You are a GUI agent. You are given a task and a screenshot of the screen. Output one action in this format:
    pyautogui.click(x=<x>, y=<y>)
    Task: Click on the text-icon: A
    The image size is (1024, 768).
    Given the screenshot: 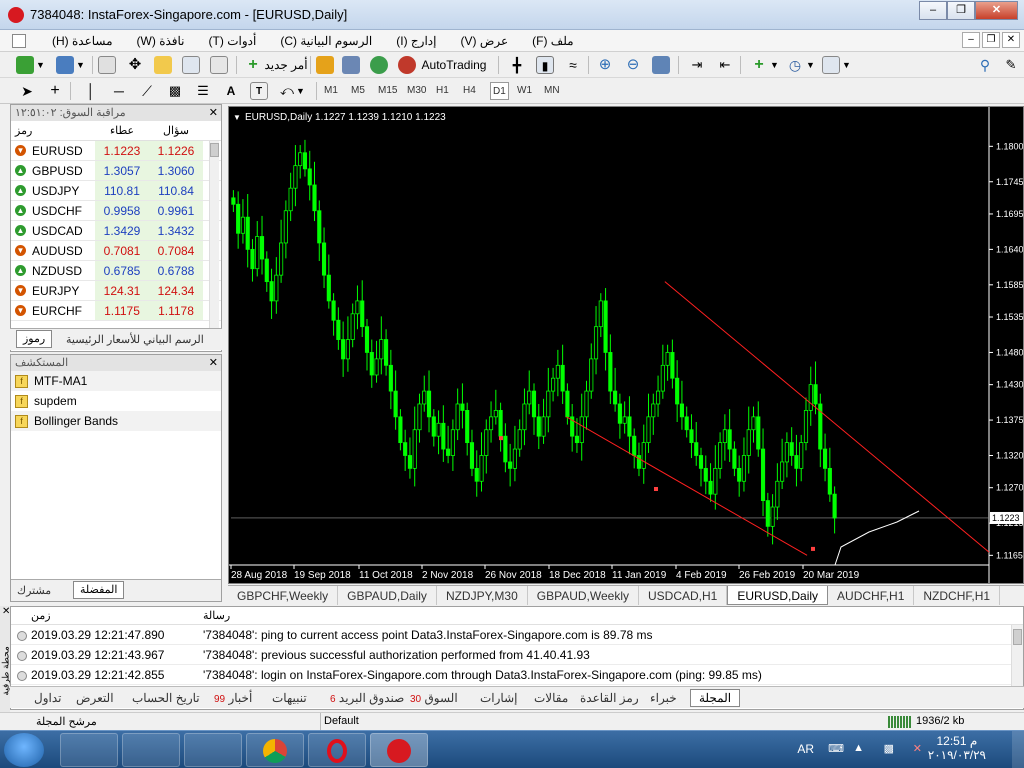 What is the action you would take?
    pyautogui.click(x=231, y=91)
    